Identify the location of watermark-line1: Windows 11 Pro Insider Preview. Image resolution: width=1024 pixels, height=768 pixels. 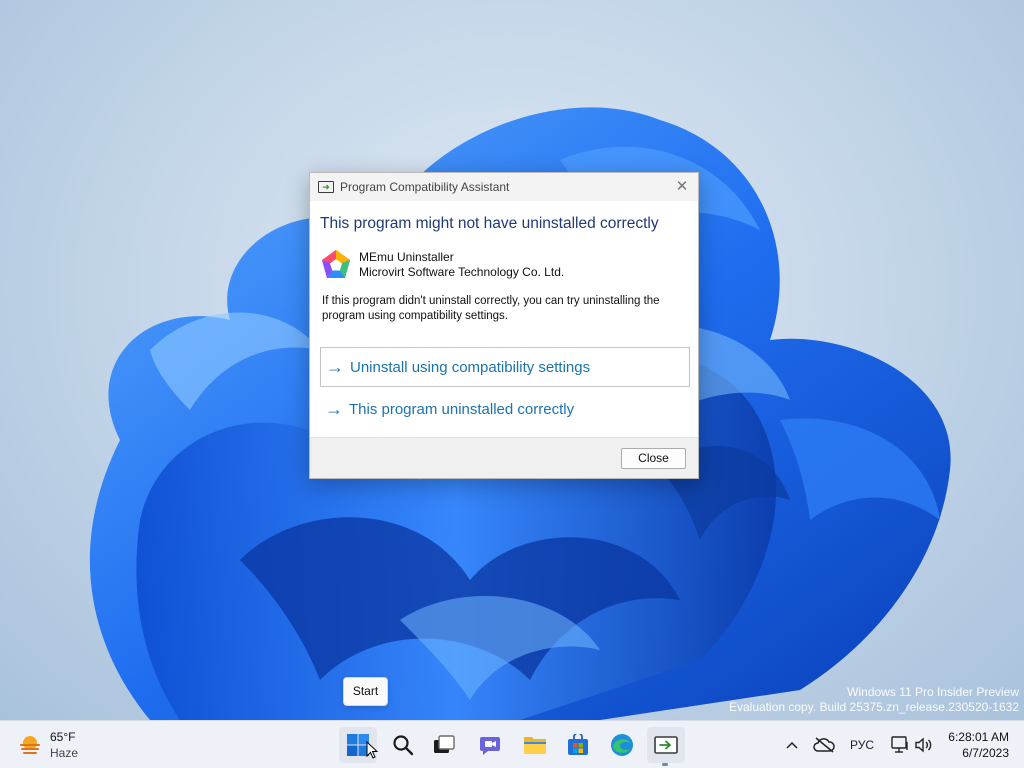
(933, 692).